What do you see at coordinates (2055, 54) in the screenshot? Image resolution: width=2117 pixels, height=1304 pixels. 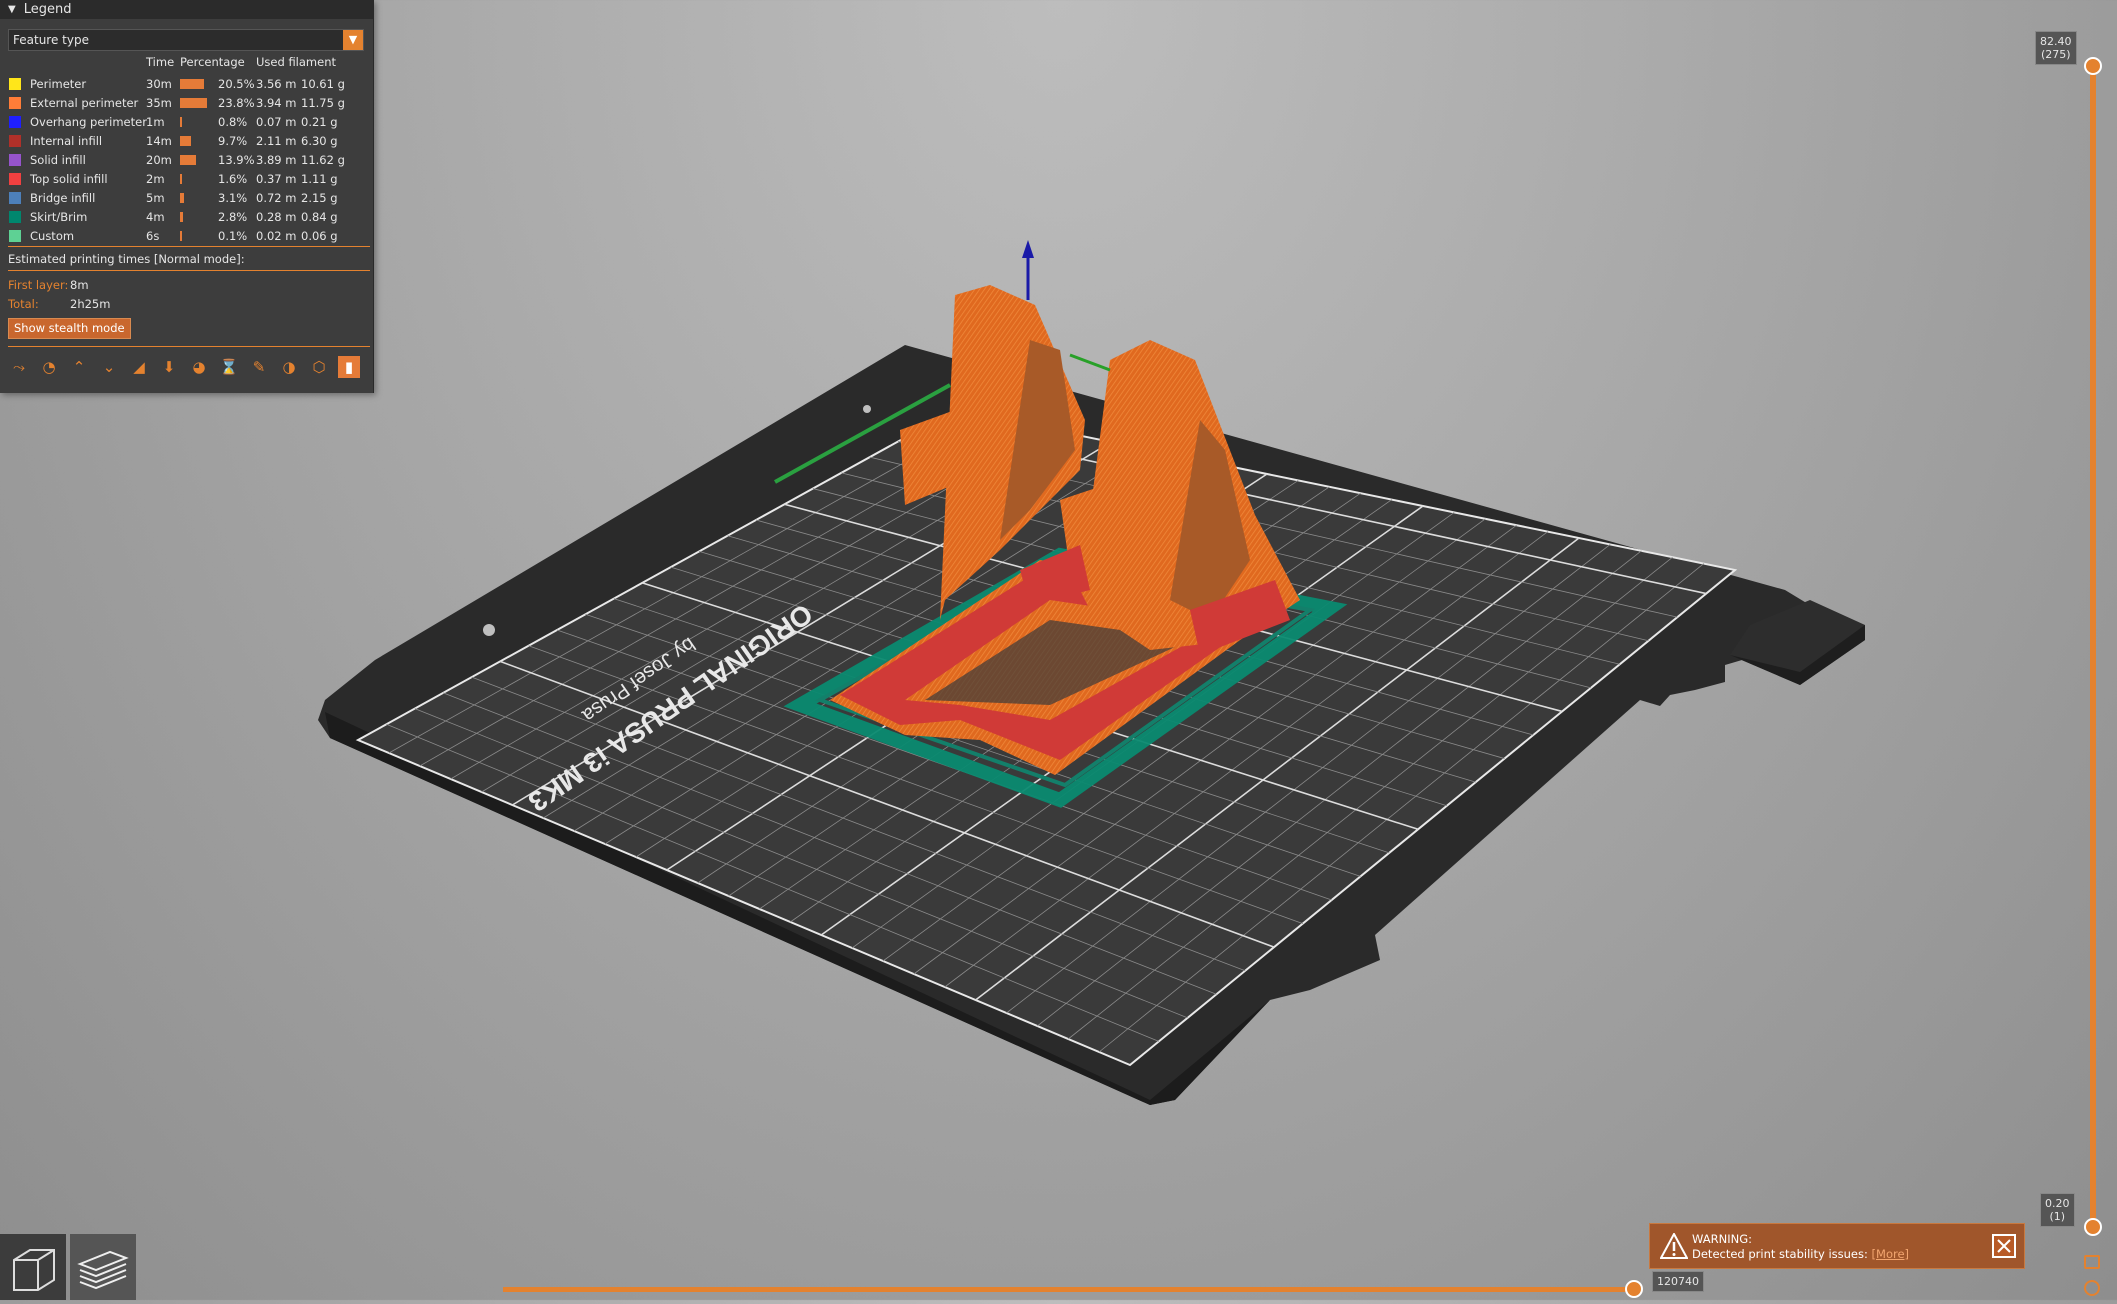 I see `top-layer-number: (275)` at bounding box center [2055, 54].